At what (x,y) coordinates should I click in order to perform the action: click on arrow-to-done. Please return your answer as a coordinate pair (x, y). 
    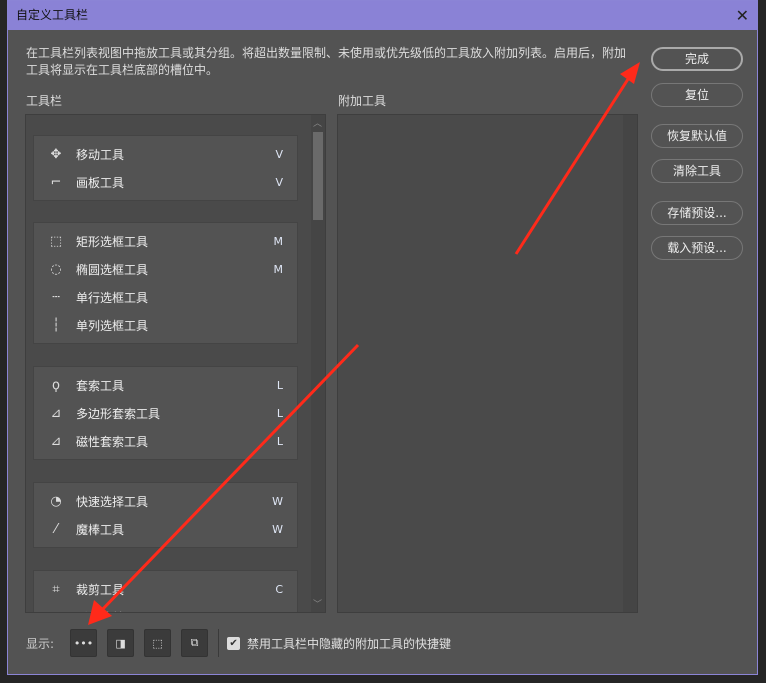
    Looking at the image, I should click on (573, 165).